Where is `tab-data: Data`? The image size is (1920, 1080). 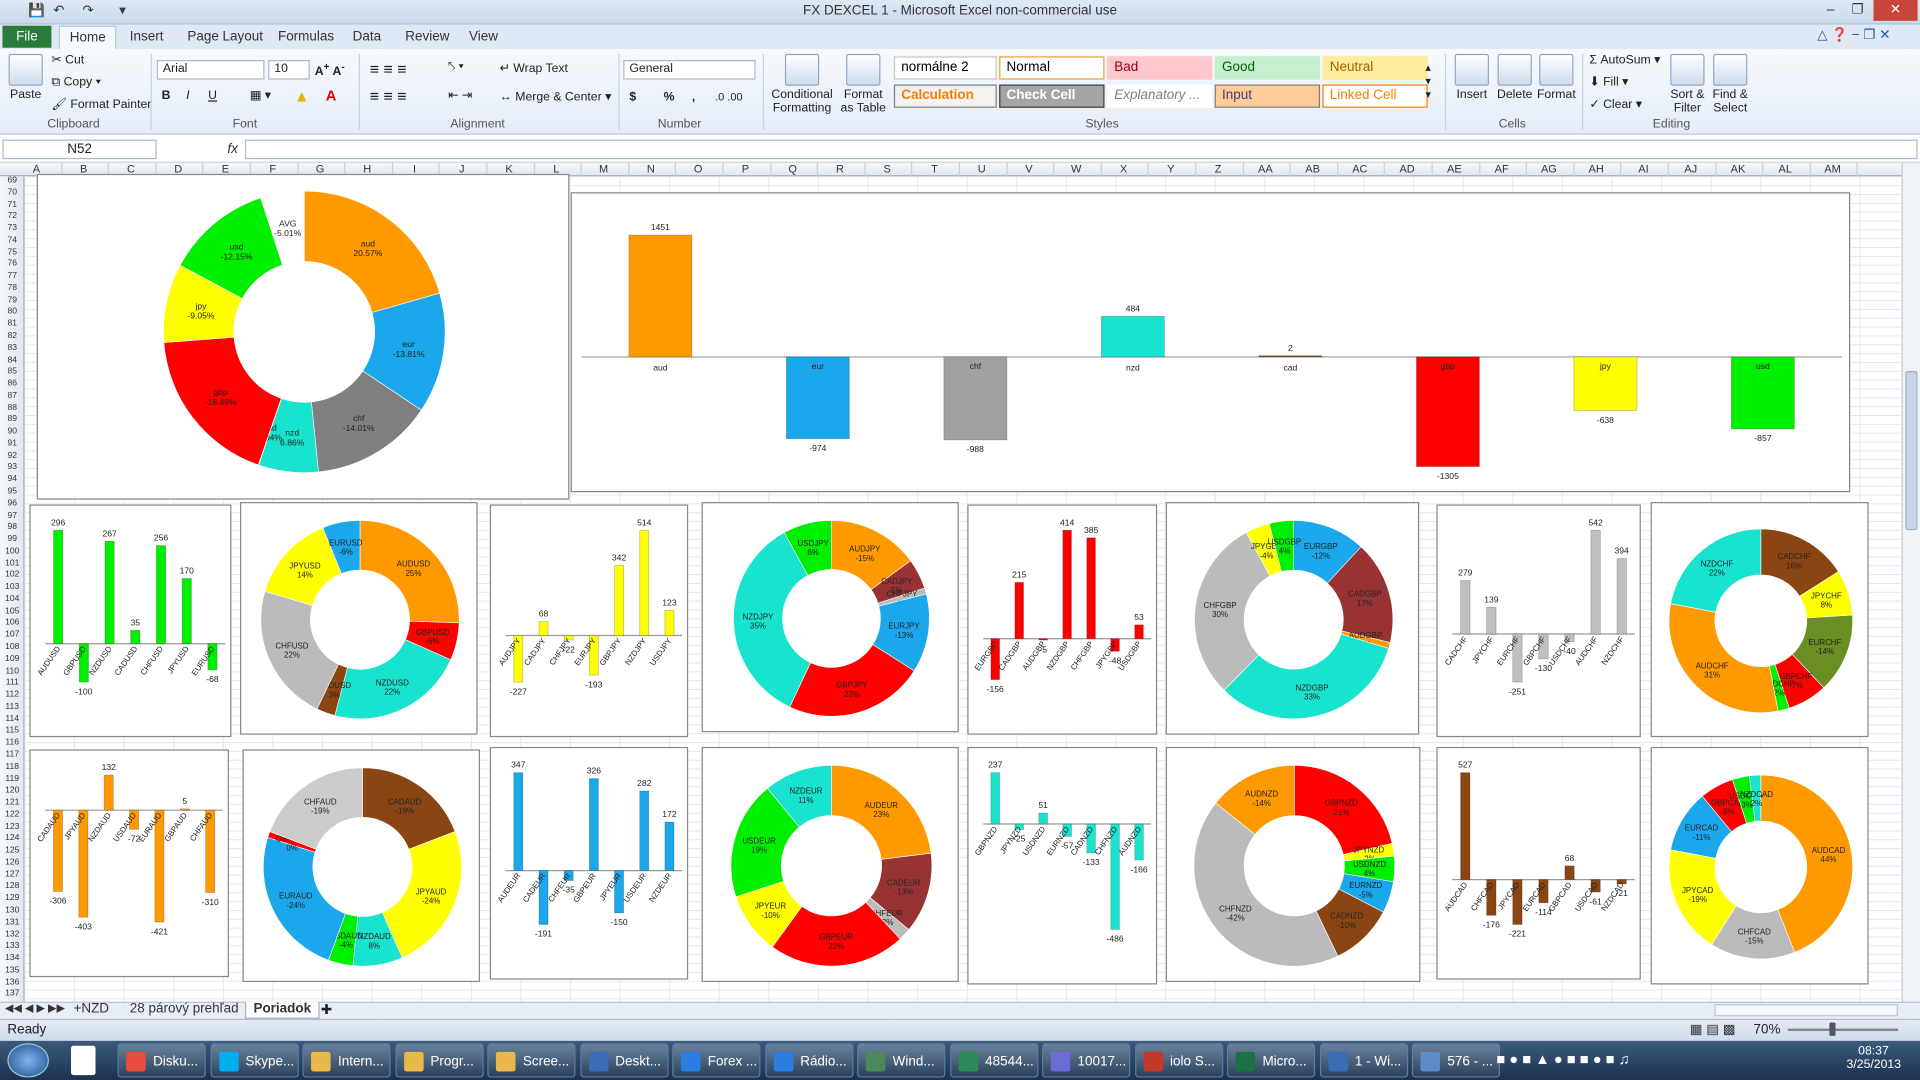 tab-data: Data is located at coordinates (367, 37).